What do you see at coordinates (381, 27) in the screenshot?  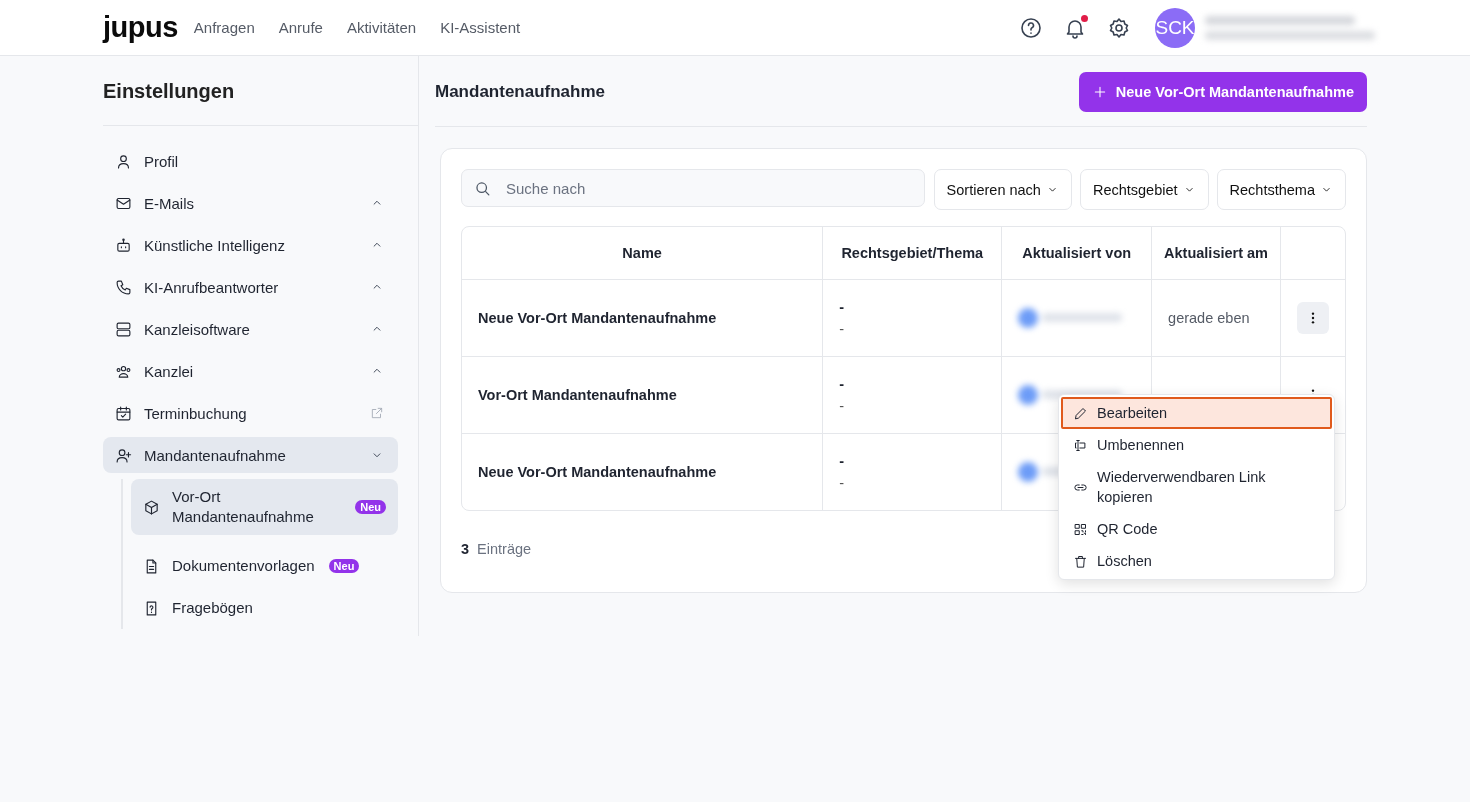 I see `nav-link: Aktivitäten` at bounding box center [381, 27].